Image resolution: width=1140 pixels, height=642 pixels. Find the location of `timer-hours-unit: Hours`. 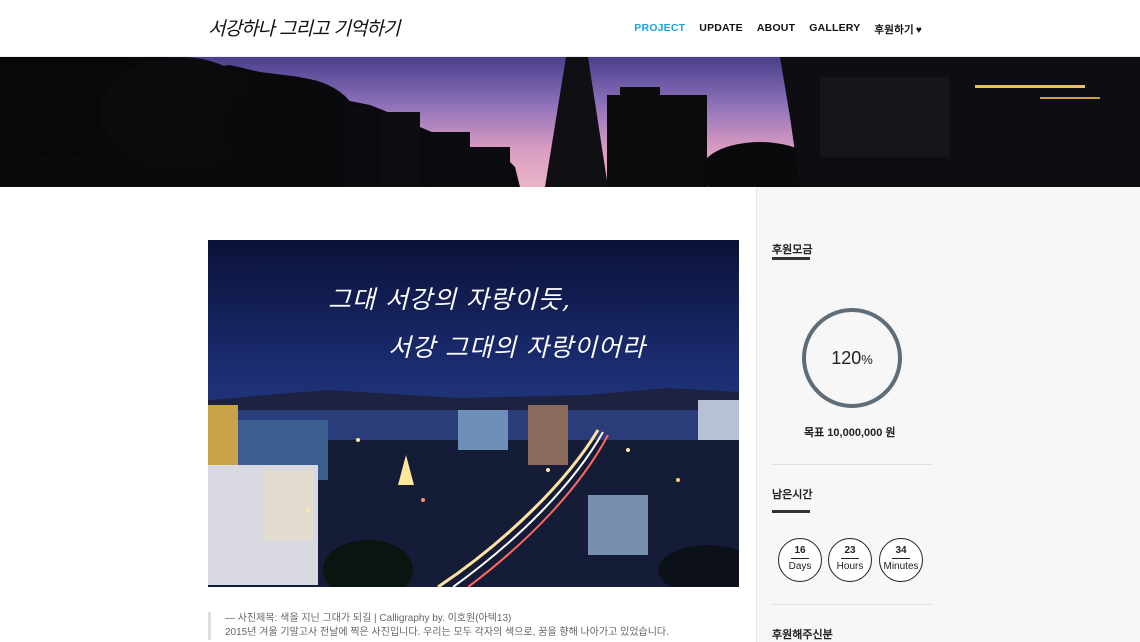

timer-hours-unit: Hours is located at coordinates (850, 566).